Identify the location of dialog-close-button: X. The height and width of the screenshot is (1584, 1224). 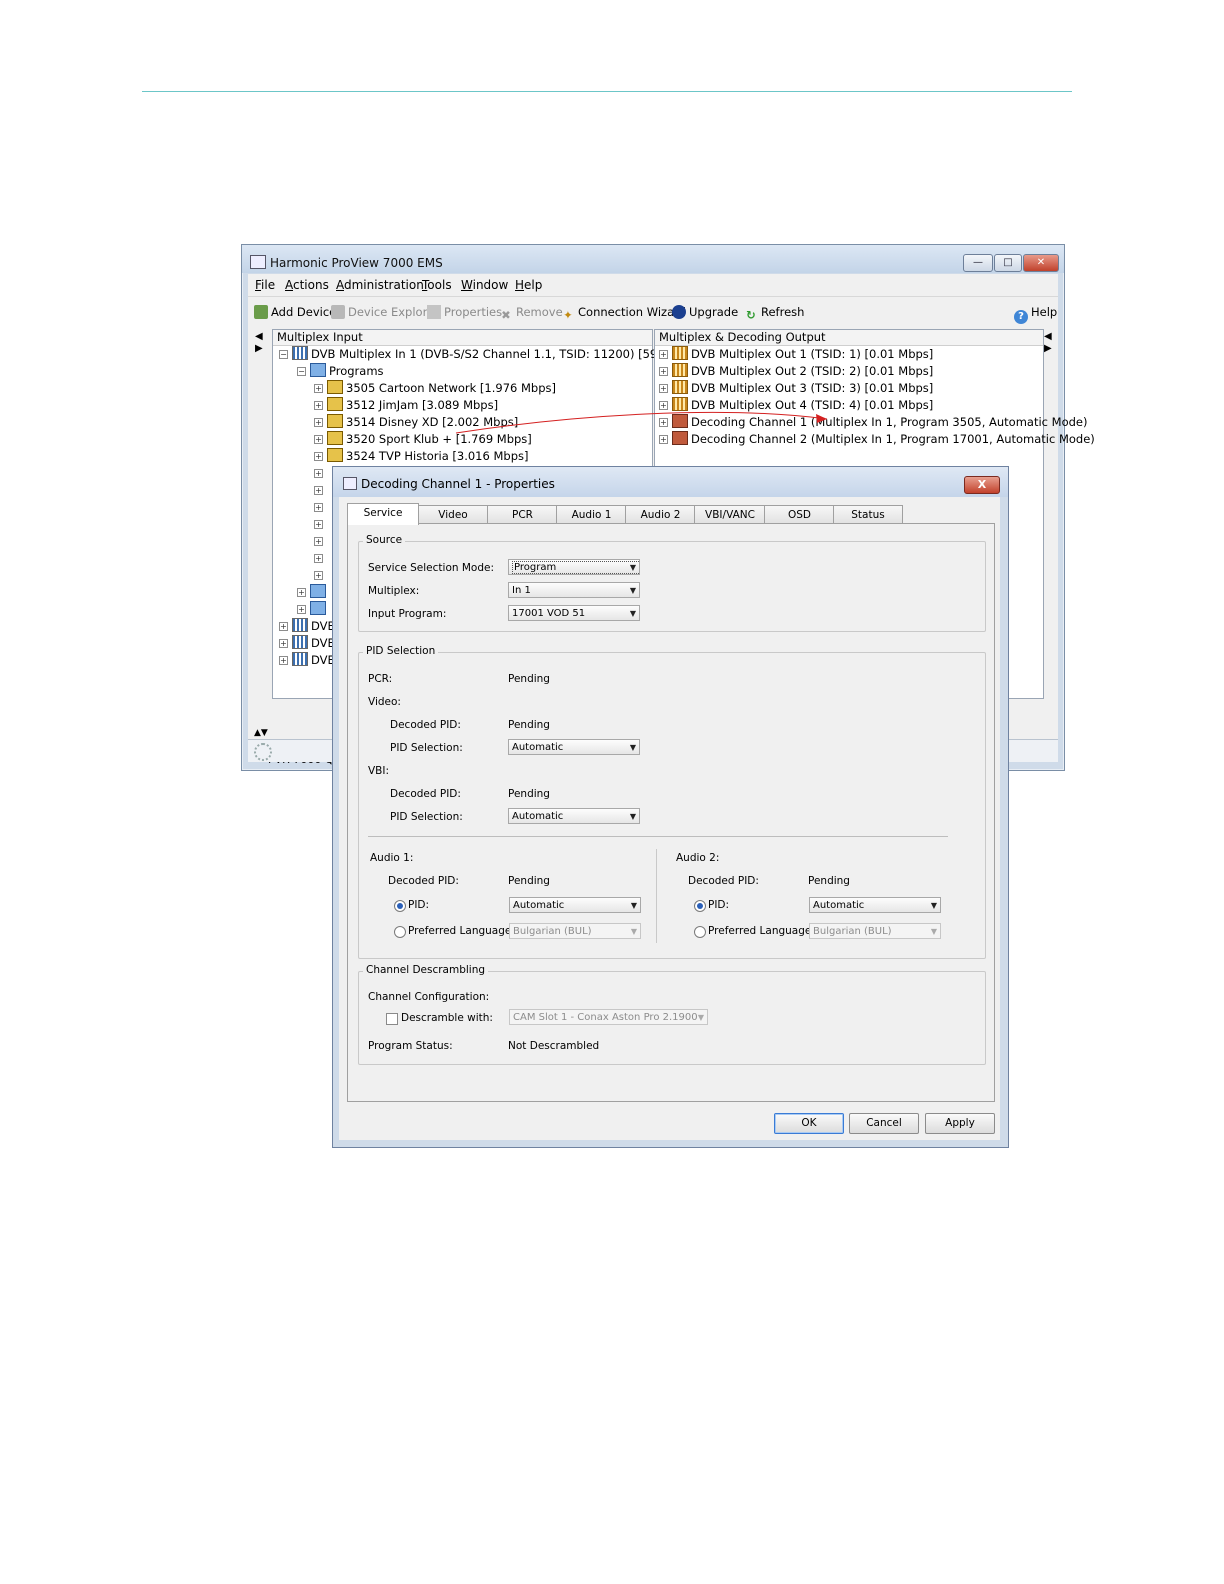
(982, 485).